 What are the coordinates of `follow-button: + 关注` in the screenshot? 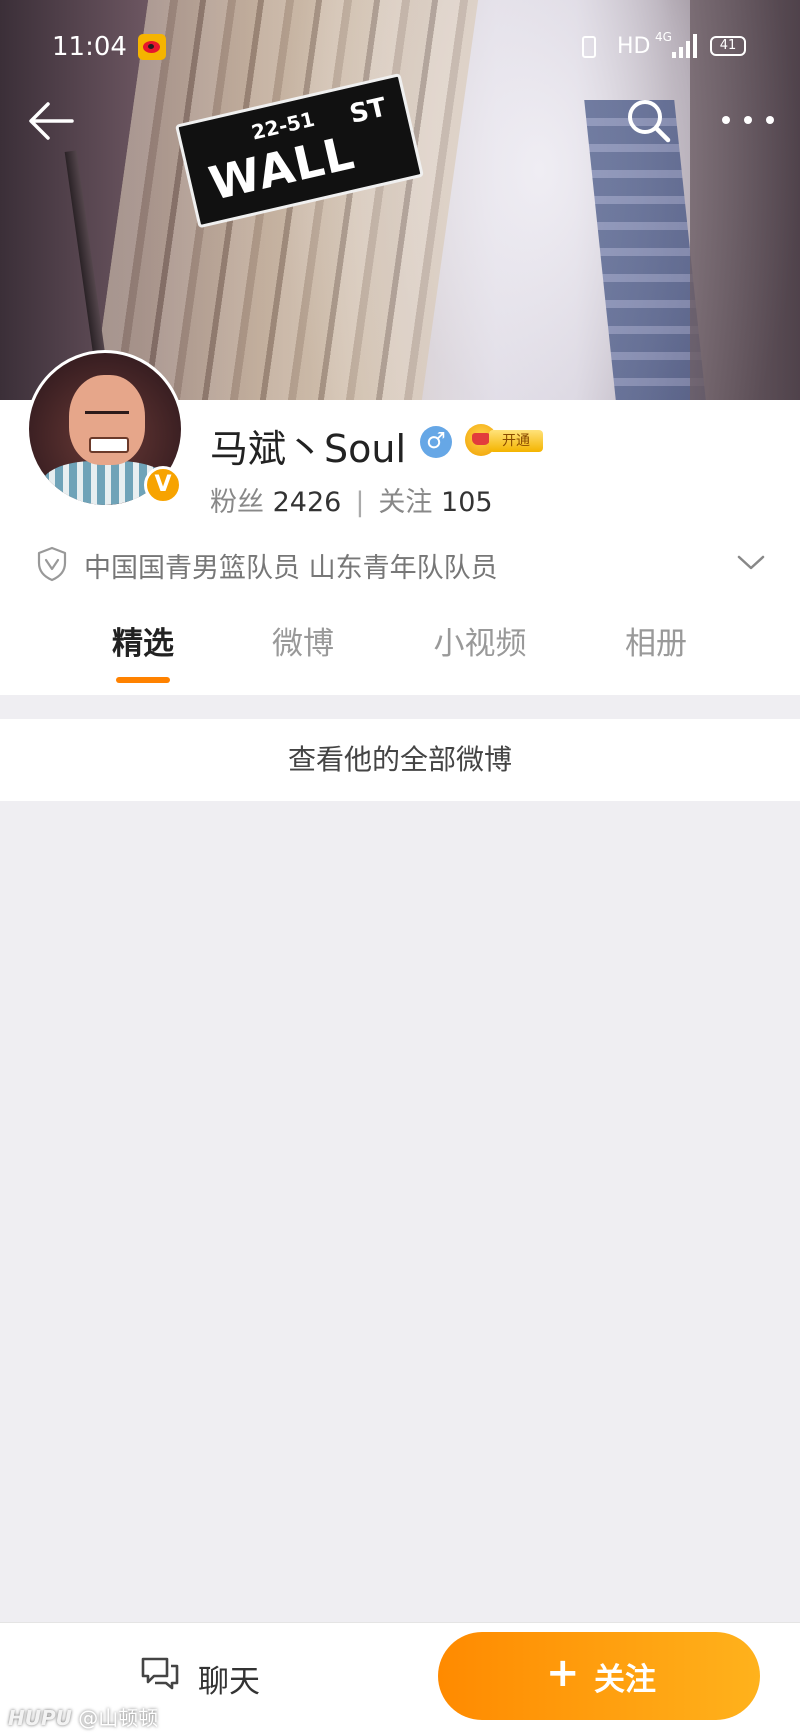 It's located at (599, 1676).